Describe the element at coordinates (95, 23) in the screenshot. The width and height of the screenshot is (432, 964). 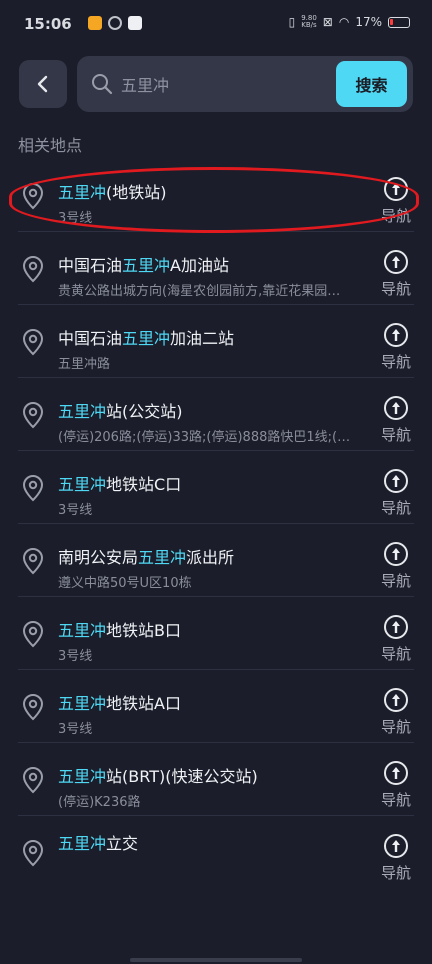
I see `weibo-icon` at that location.